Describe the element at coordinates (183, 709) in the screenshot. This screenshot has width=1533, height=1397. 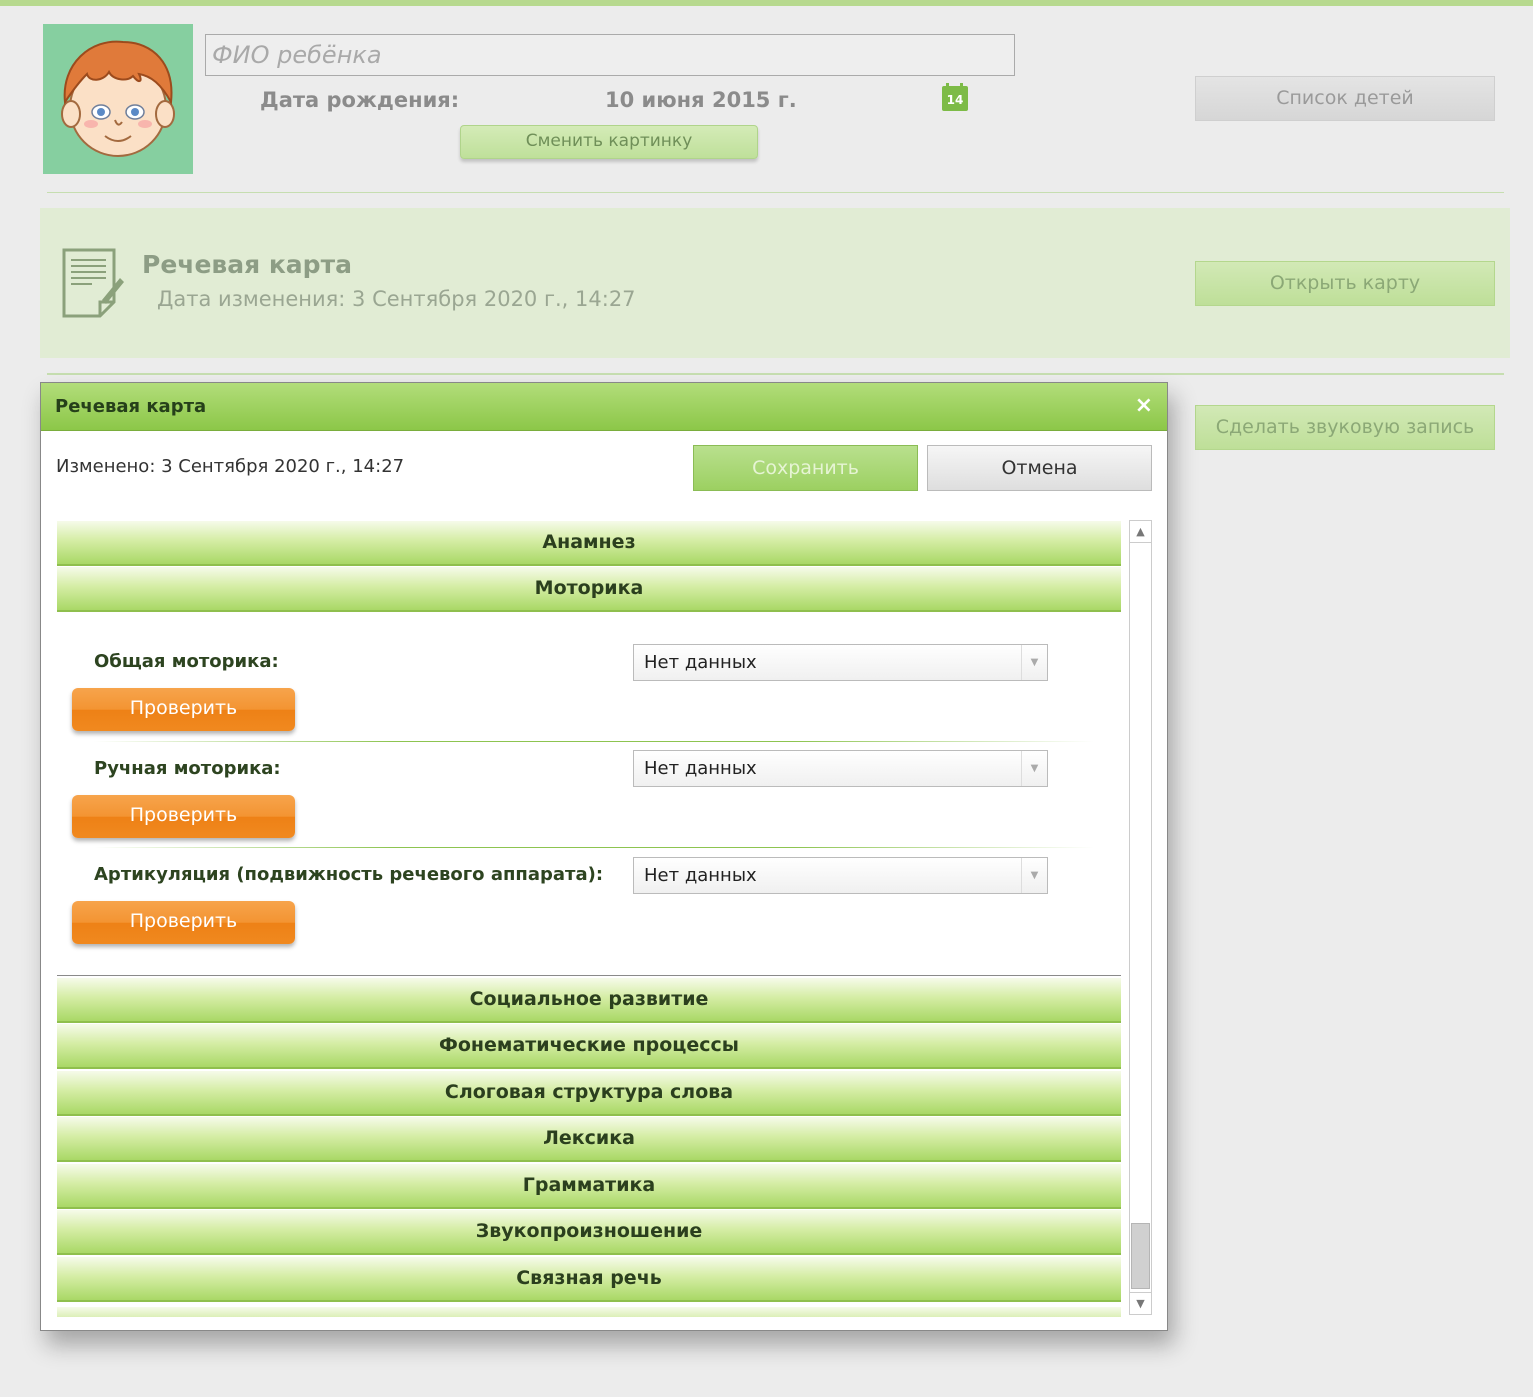
I see `check-general-motor-button: Проверить` at that location.